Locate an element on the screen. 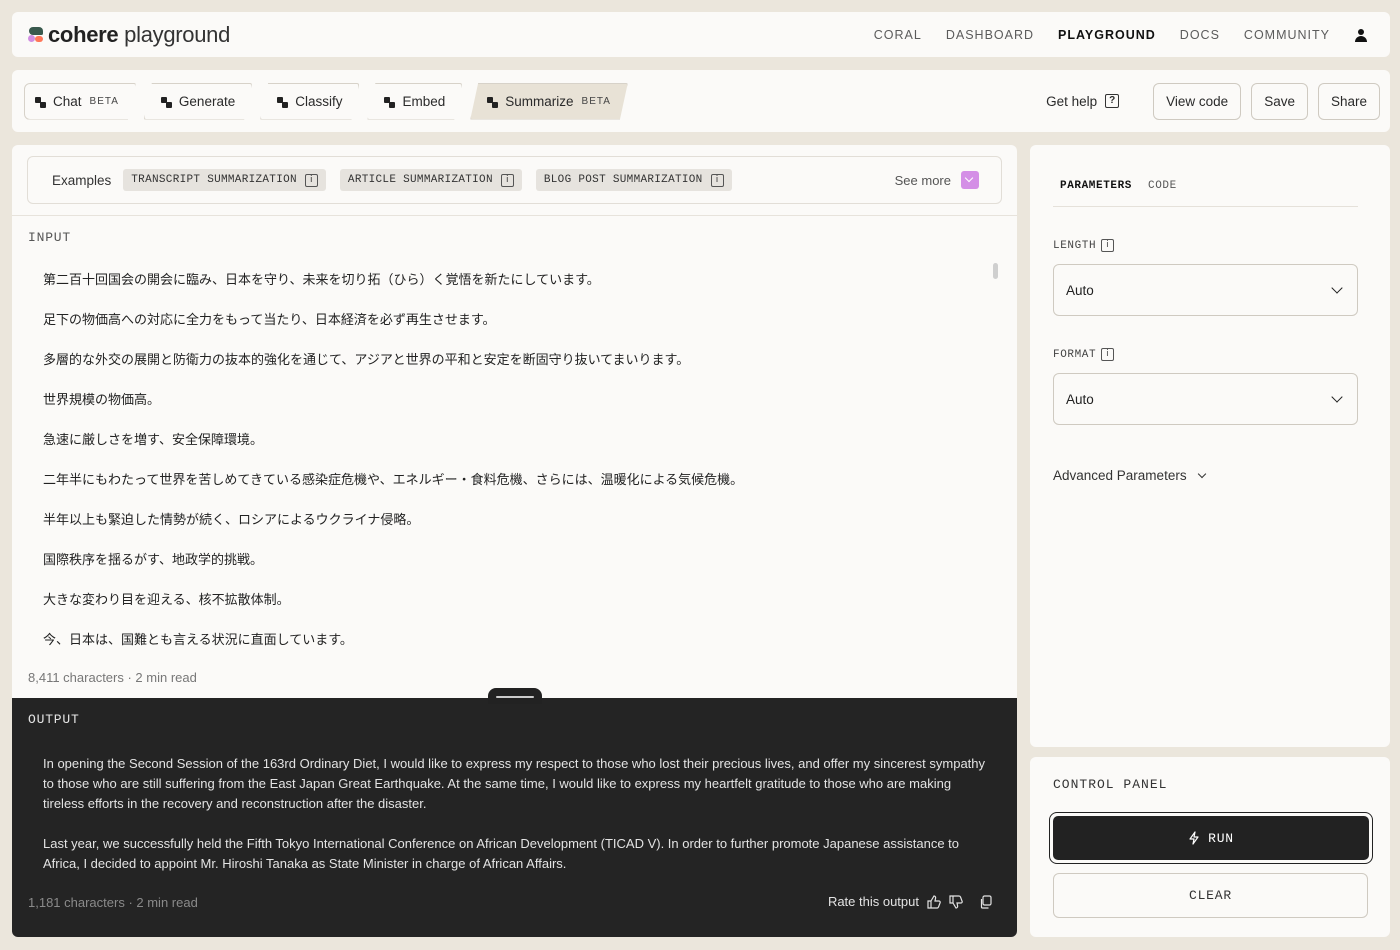 Image resolution: width=1400 pixels, height=950 pixels. get-help-label: Get help is located at coordinates (1072, 101).